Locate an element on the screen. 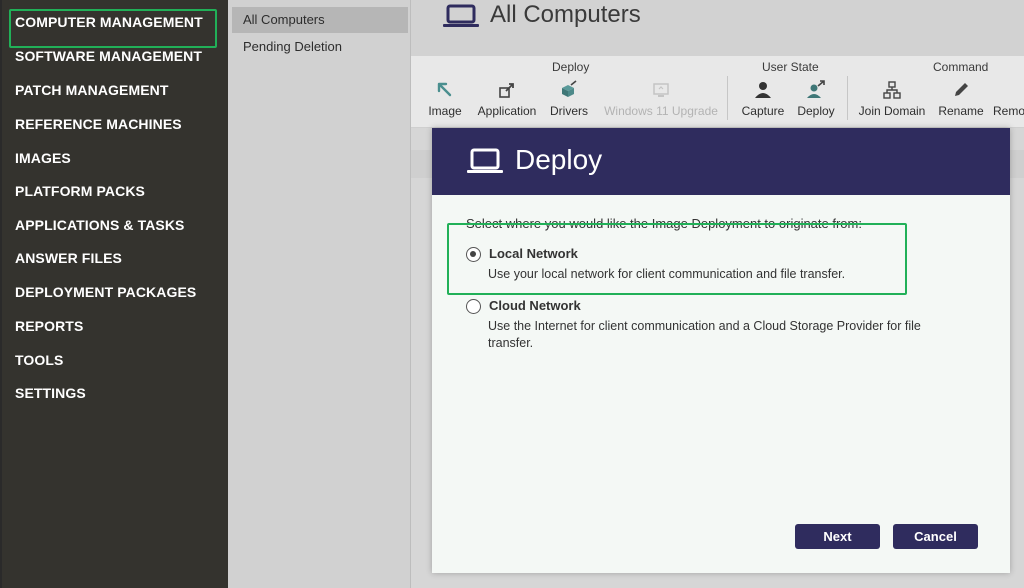 This screenshot has height=588, width=1024. windows-11-upgrade-label: Windows 11 Upgrade is located at coordinates (661, 111).